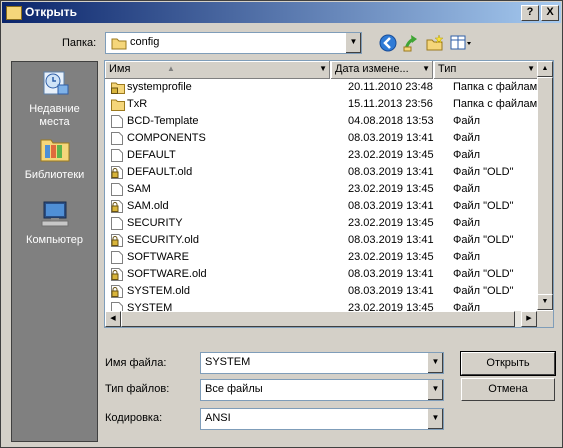  What do you see at coordinates (322, 419) in the screenshot?
I see `encoding-select: ANSI ▼` at bounding box center [322, 419].